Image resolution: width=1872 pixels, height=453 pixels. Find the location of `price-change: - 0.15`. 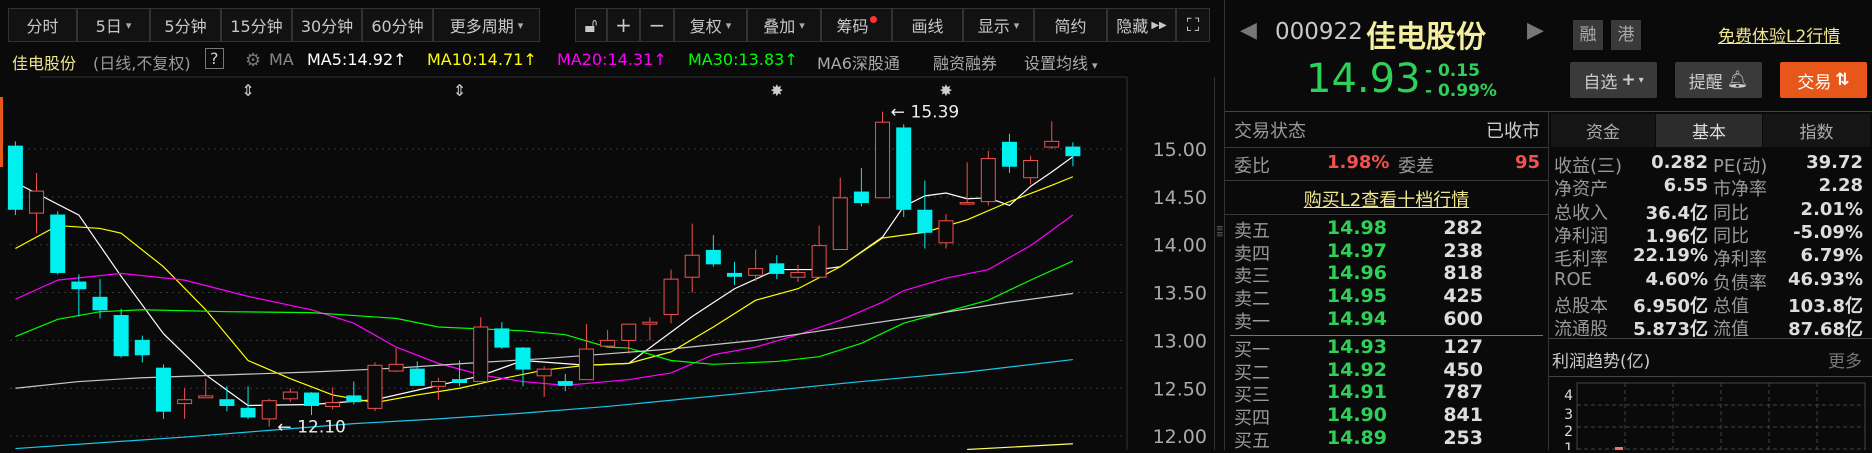

price-change: - 0.15 is located at coordinates (1452, 71).